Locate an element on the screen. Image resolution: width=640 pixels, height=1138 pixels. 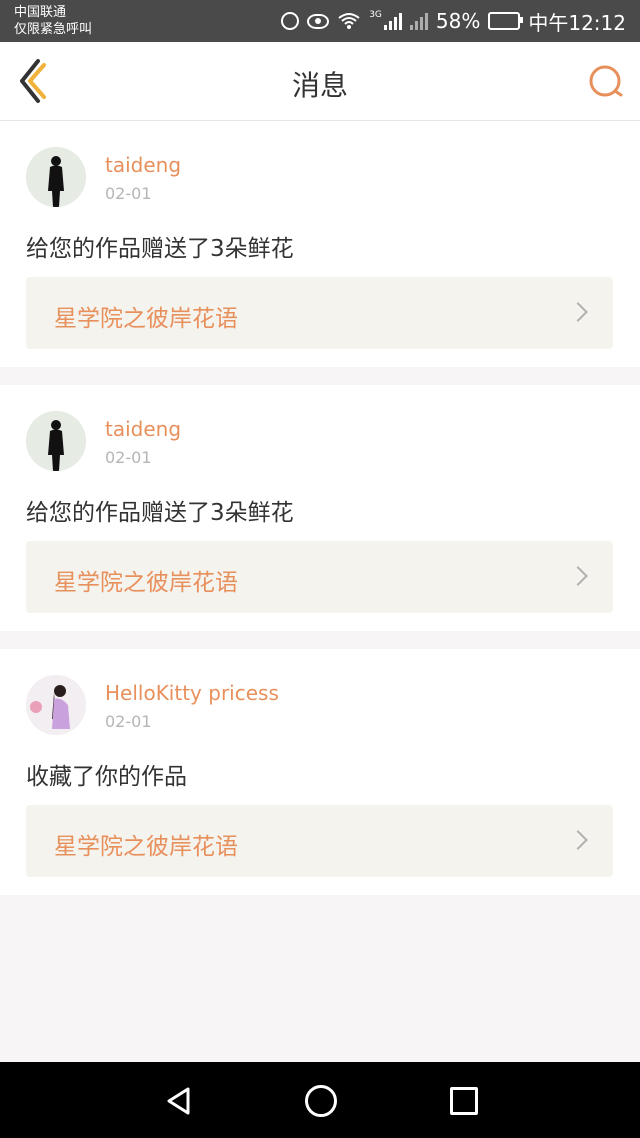
signal-icon is located at coordinates (392, 21).